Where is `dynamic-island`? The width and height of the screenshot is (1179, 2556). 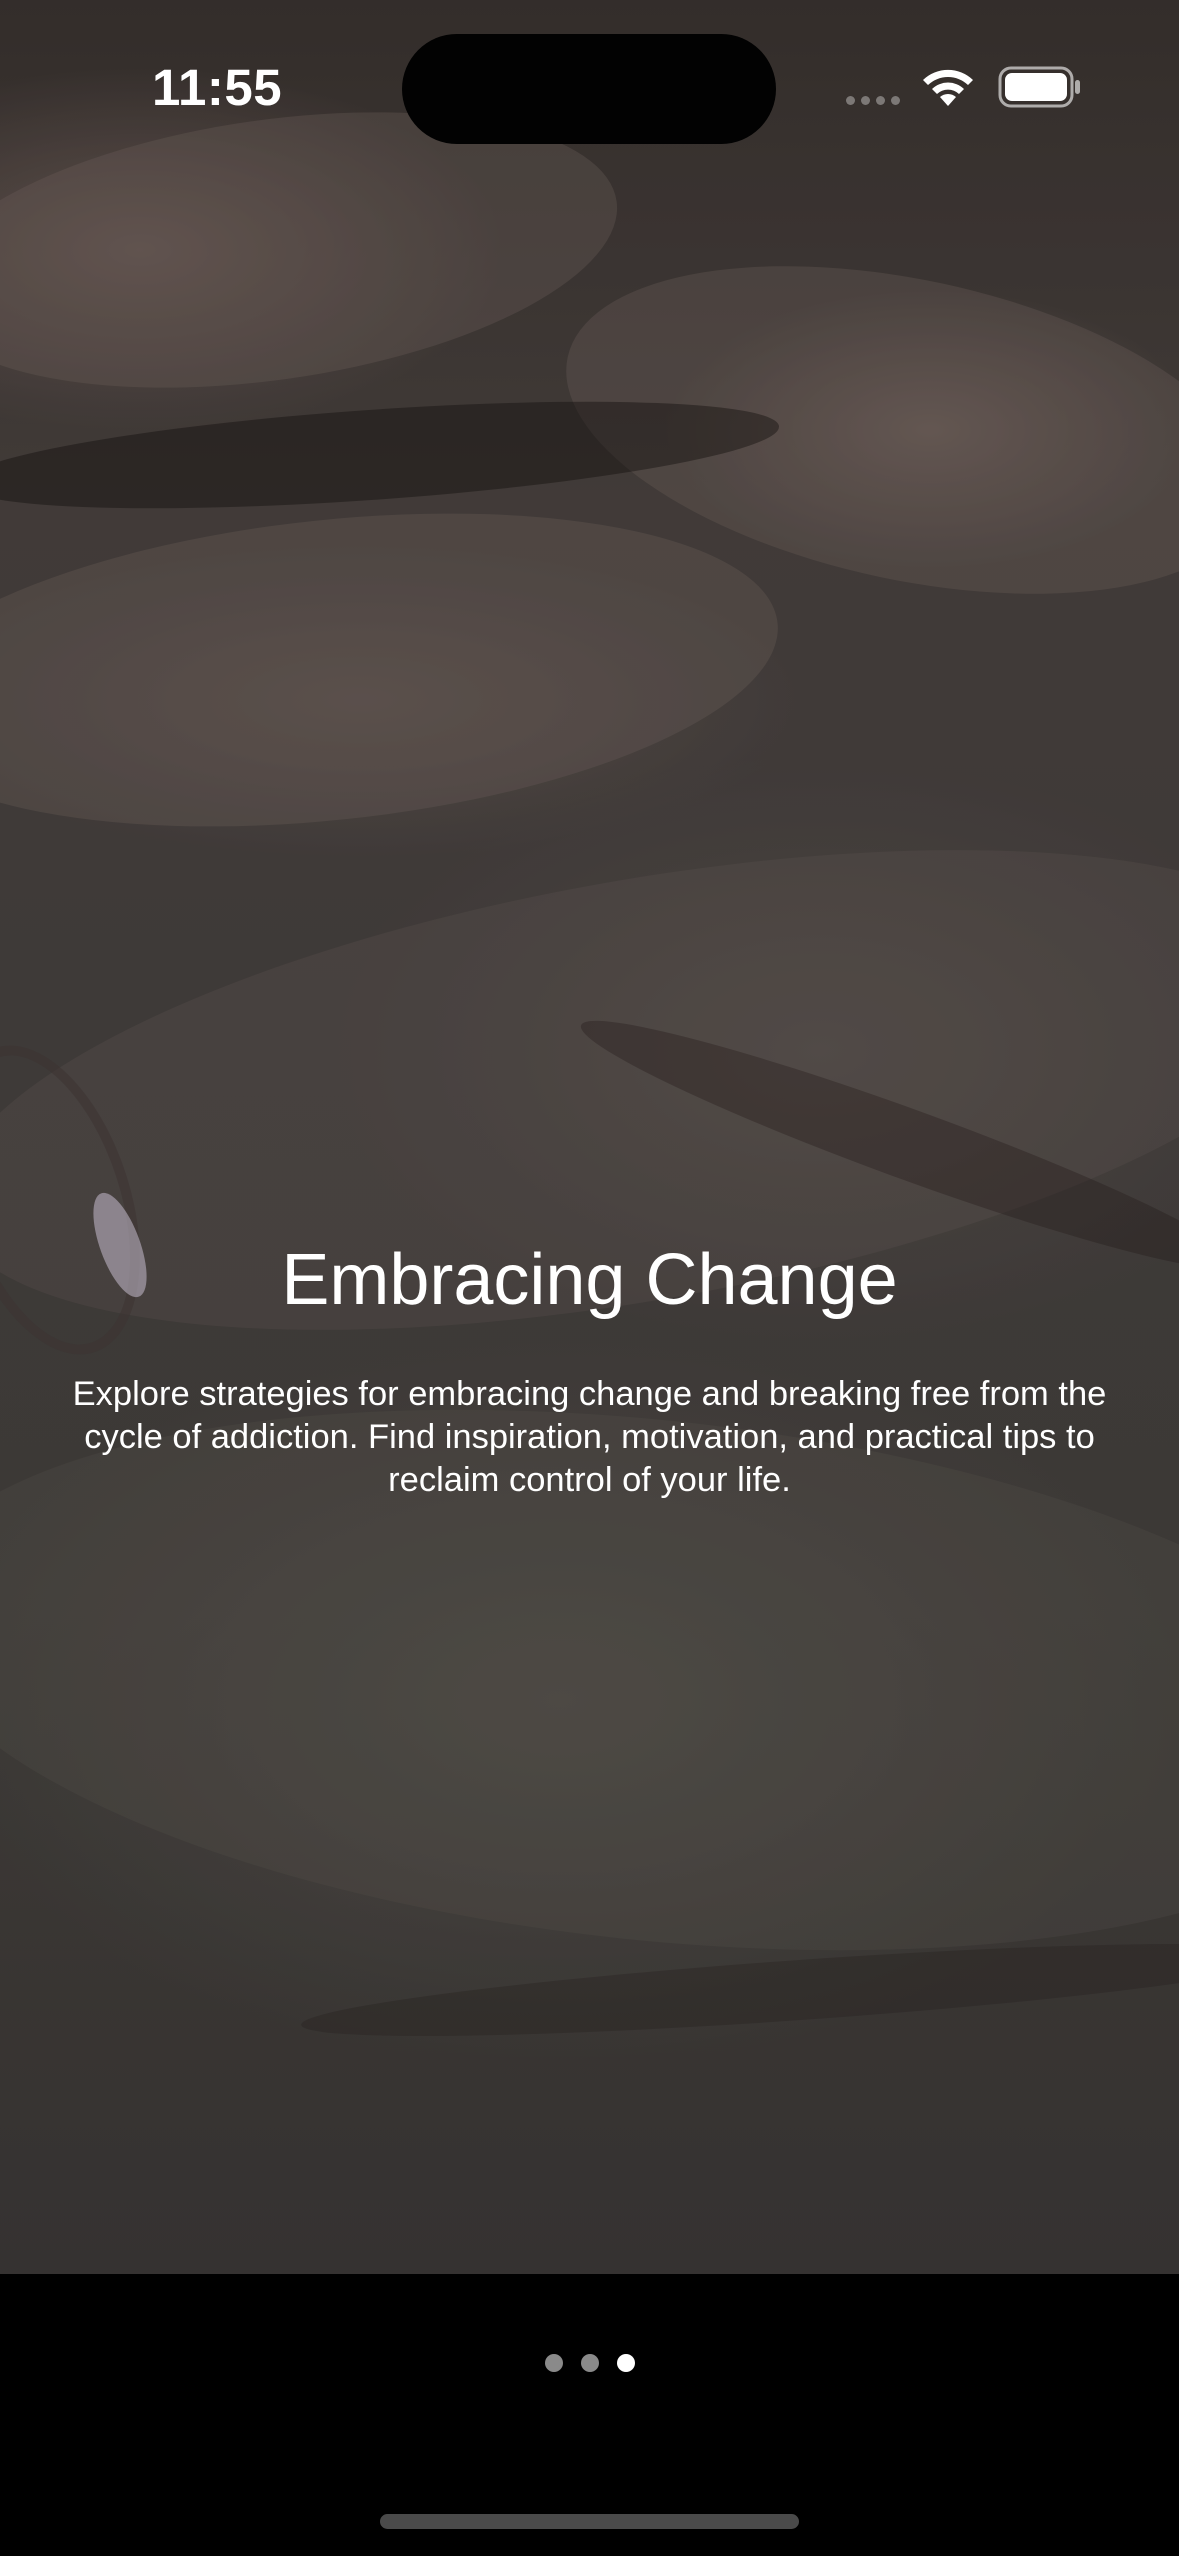
dynamic-island is located at coordinates (589, 89).